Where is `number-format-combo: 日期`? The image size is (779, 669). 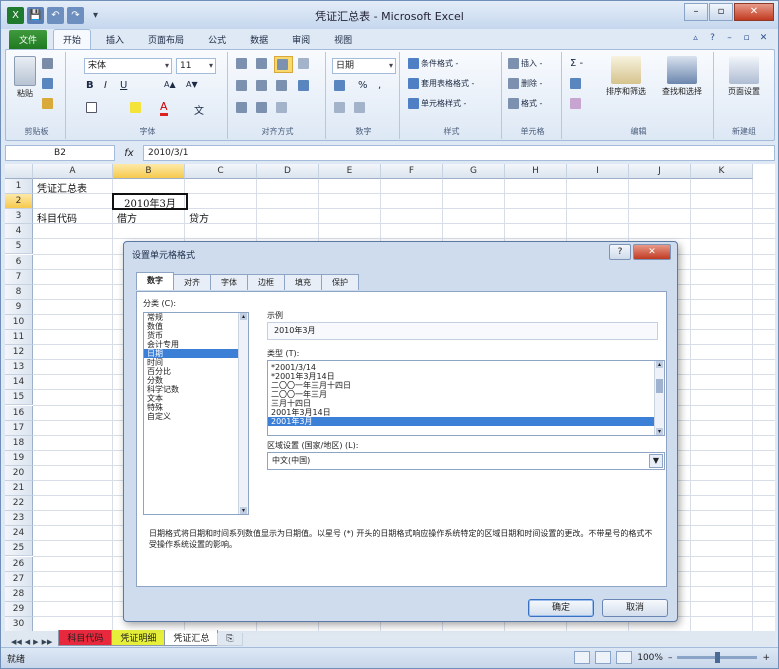 number-format-combo: 日期 is located at coordinates (364, 66).